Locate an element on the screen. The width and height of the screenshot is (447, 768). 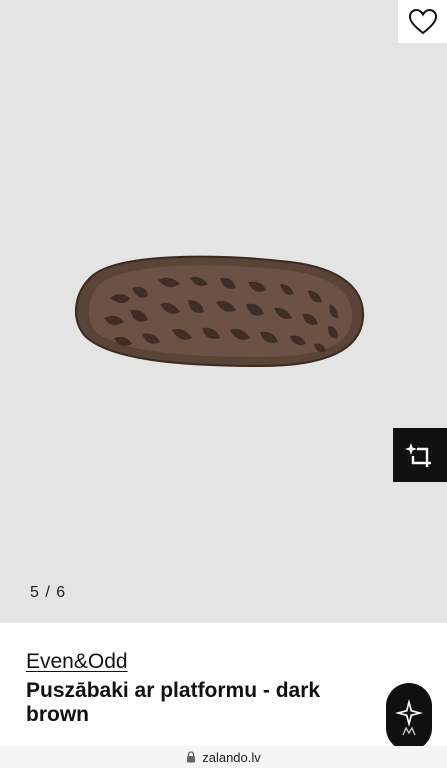
browser-address-bar: zalando.lv is located at coordinates (223, 757).